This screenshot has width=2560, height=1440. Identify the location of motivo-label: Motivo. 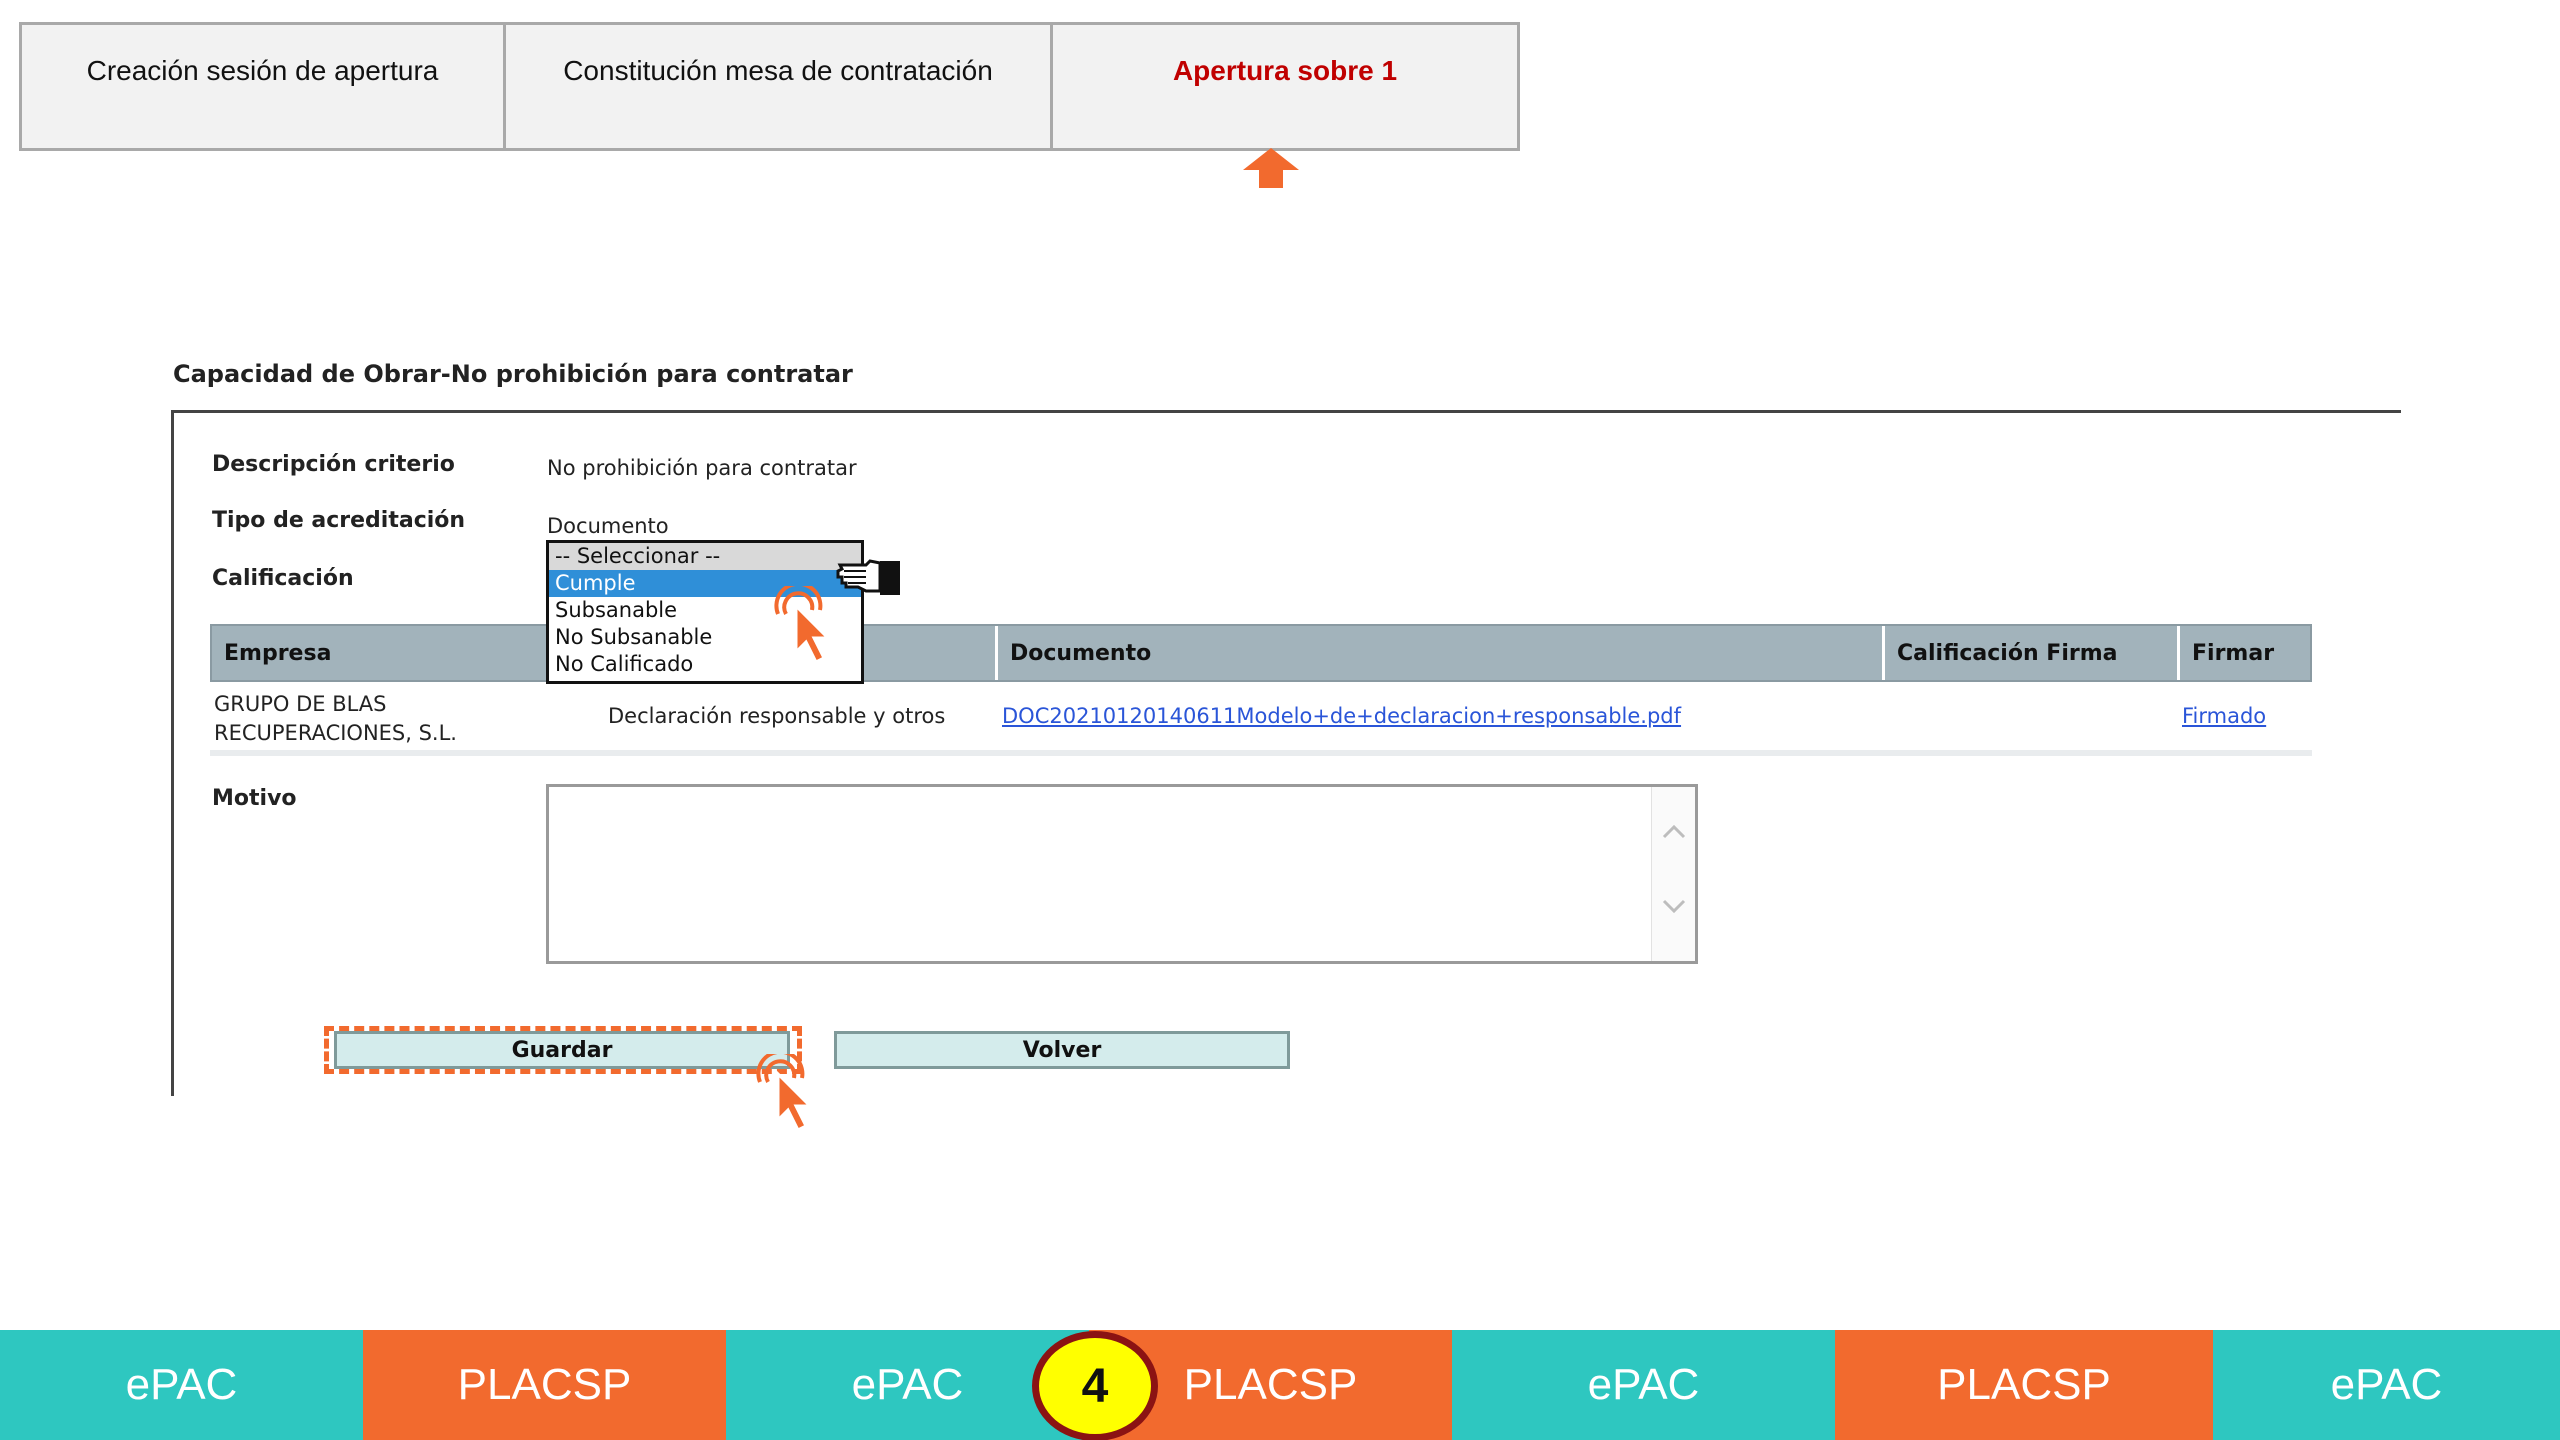
(254, 798).